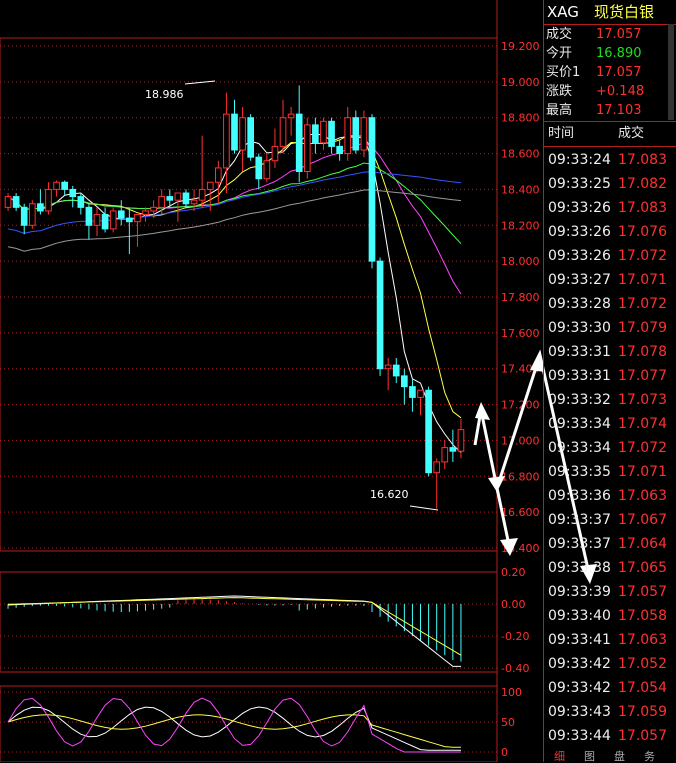 This screenshot has width=676, height=763. I want to click on tick-row: 09:33:26 17.072, so click(610, 256).